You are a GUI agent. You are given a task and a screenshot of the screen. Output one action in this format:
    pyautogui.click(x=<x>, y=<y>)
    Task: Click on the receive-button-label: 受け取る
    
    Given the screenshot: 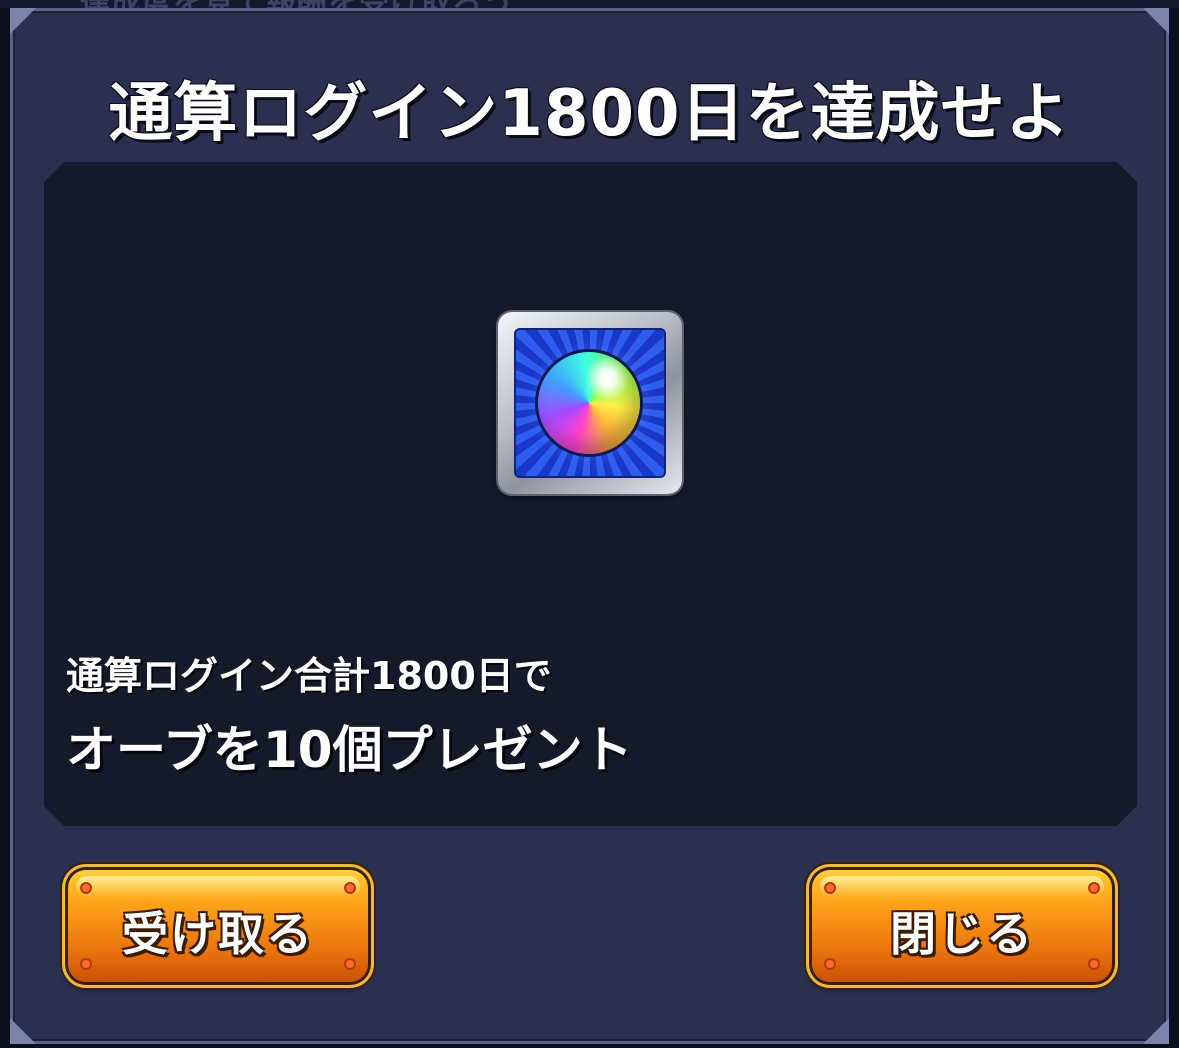 What is the action you would take?
    pyautogui.click(x=218, y=934)
    